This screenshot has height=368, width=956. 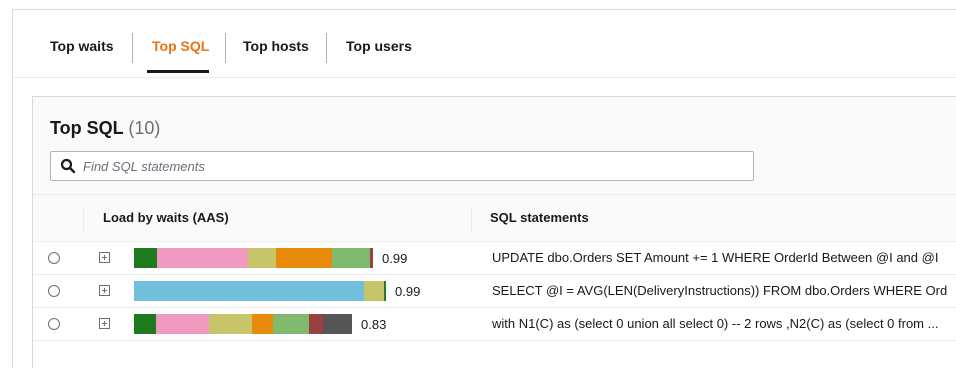 I want to click on search-box, so click(x=402, y=166).